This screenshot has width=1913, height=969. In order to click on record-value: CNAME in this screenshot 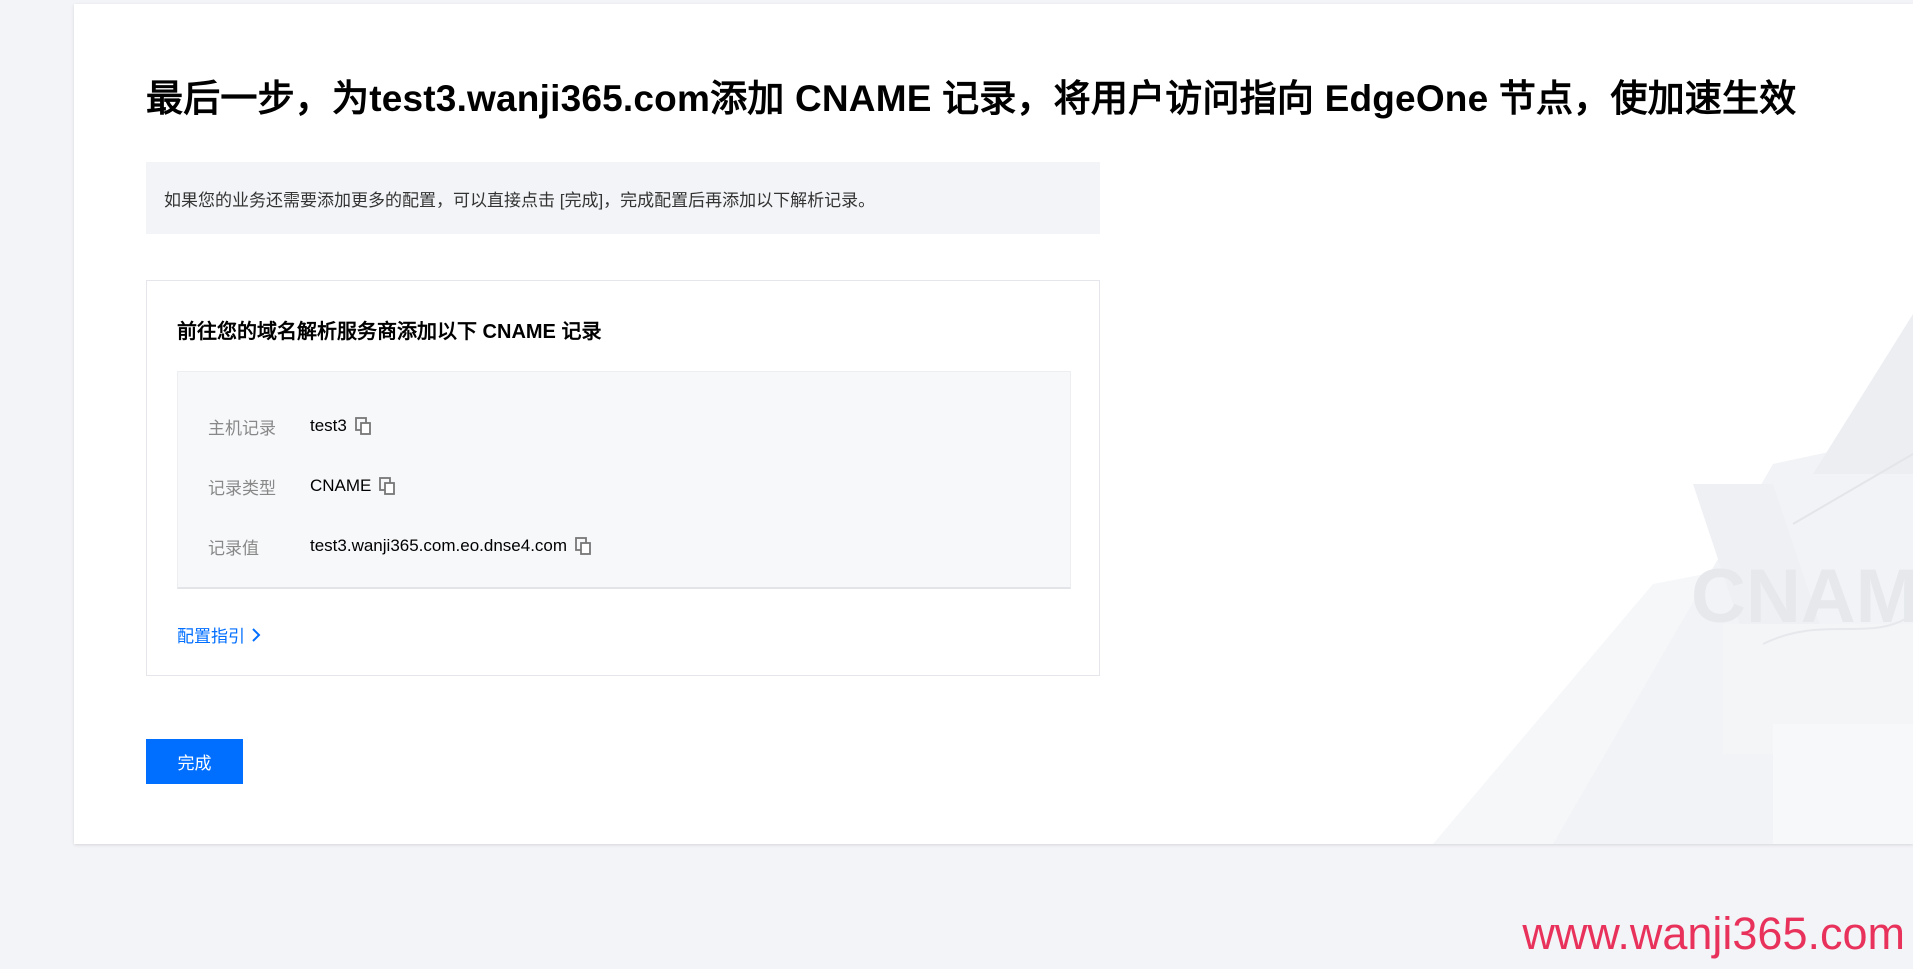, I will do `click(341, 485)`.